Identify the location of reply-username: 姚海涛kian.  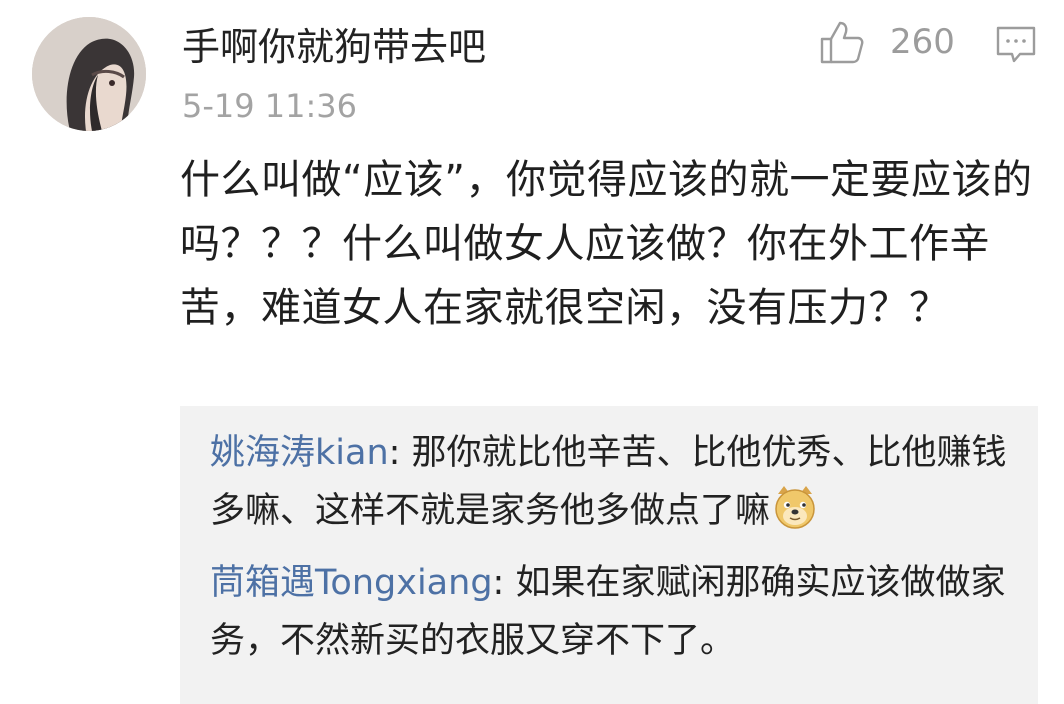
(299, 453).